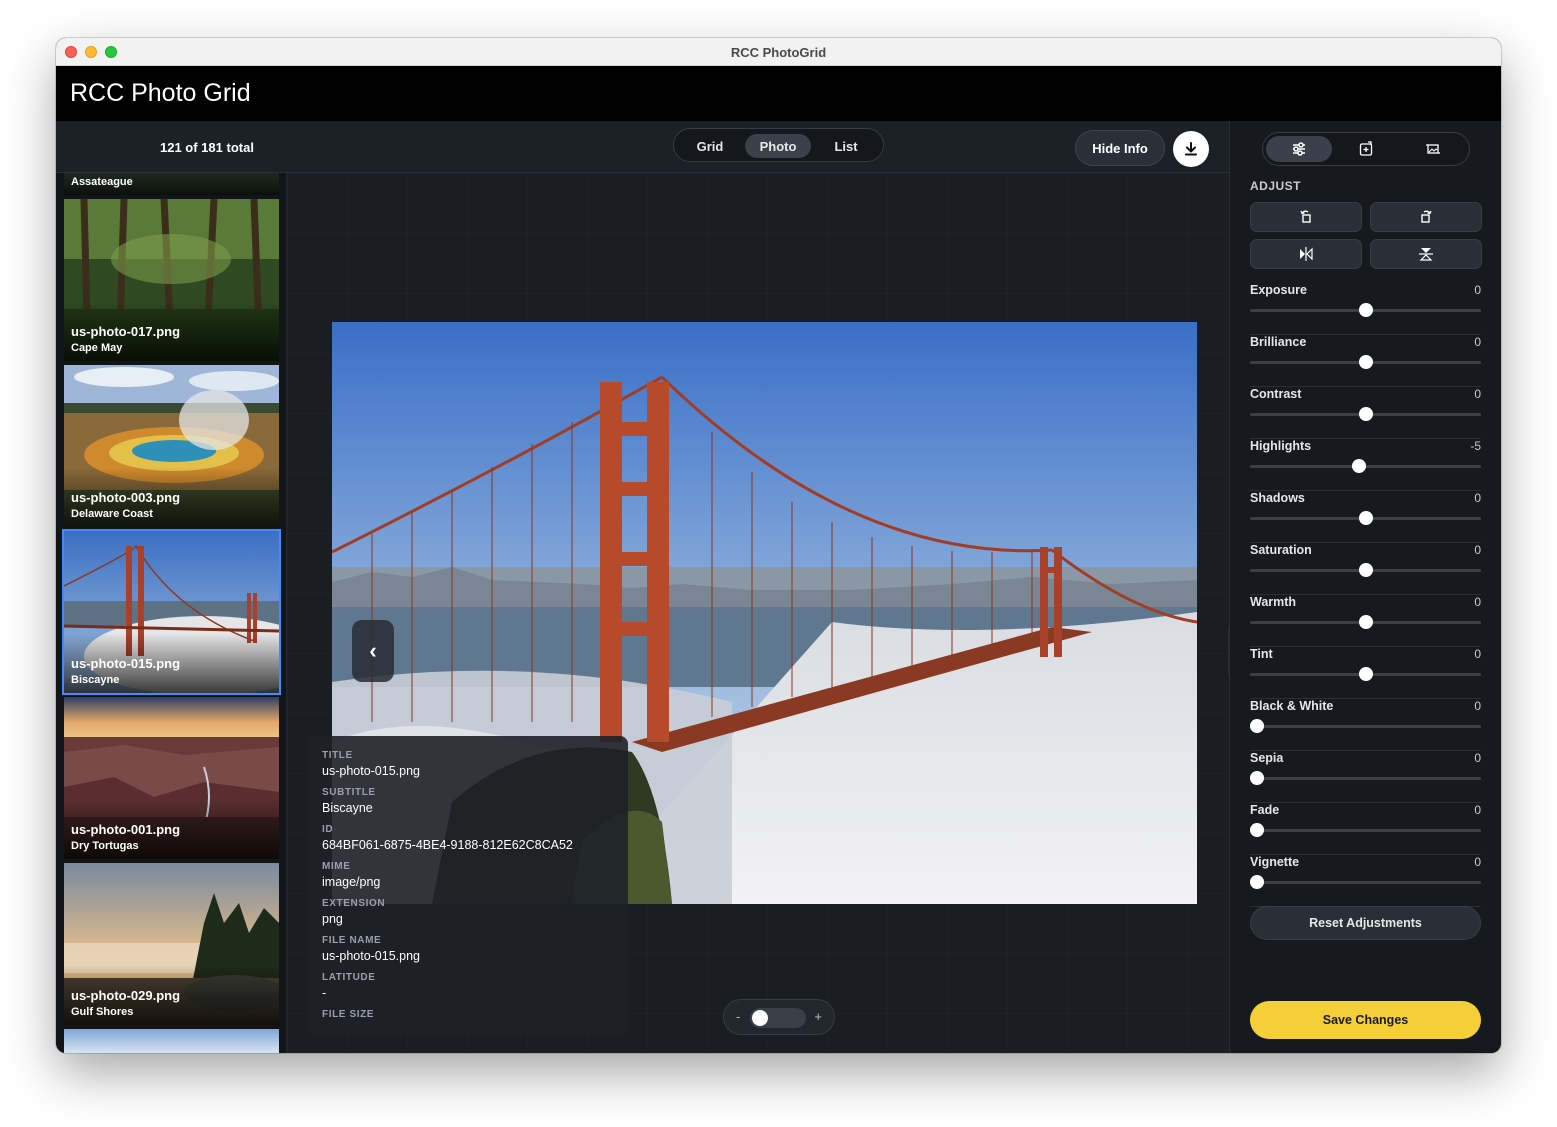 The image size is (1557, 1127). I want to click on slider-row: Black & White 0, so click(1365, 725).